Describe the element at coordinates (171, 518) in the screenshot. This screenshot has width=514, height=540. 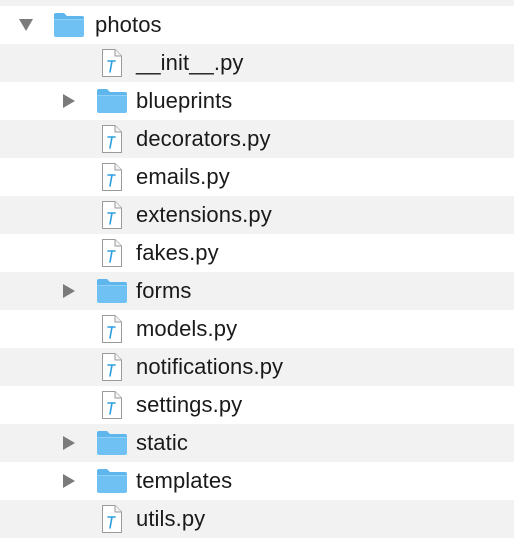
I see `tree-item-label: utils.py` at that location.